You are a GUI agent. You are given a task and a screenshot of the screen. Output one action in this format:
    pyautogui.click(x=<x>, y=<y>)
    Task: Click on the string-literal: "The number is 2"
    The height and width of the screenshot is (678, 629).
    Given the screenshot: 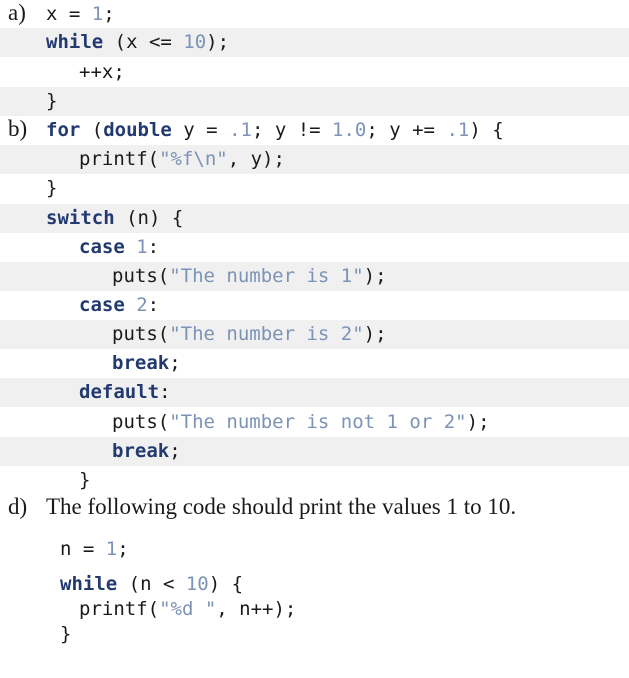 What is the action you would take?
    pyautogui.click(x=266, y=334)
    